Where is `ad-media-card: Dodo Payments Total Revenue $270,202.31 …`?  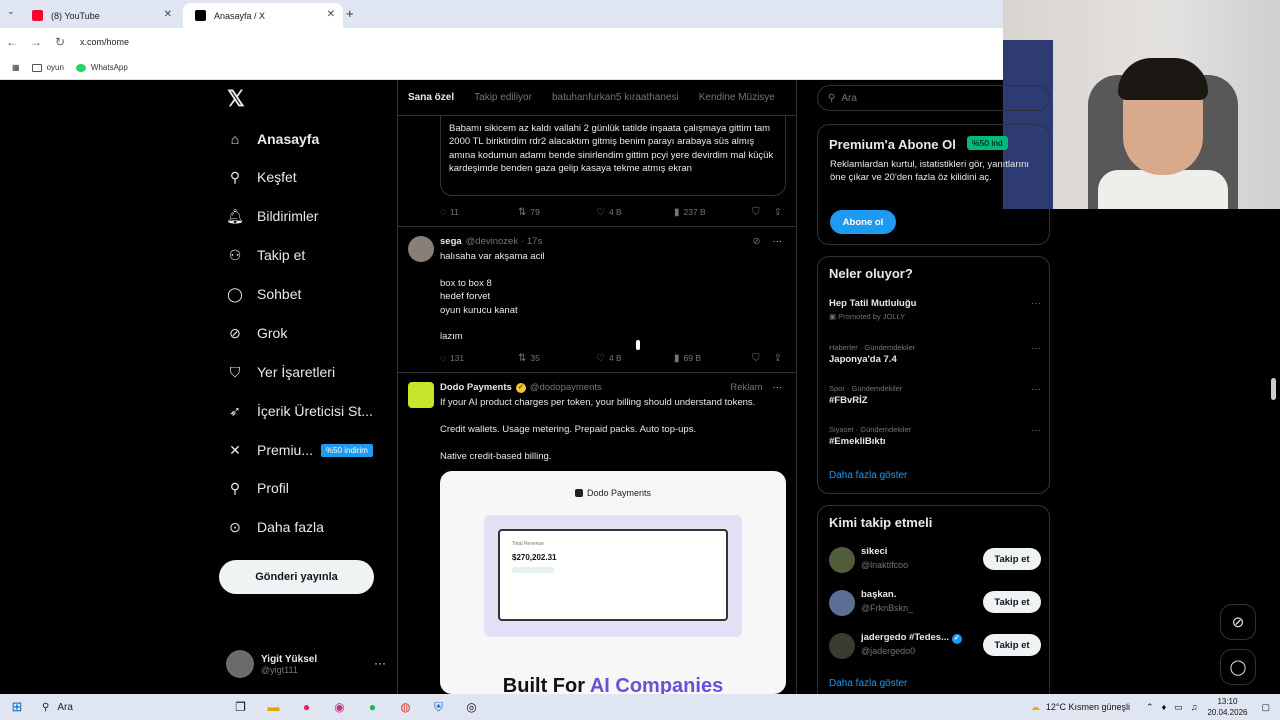 ad-media-card: Dodo Payments Total Revenue $270,202.31 … is located at coordinates (613, 582).